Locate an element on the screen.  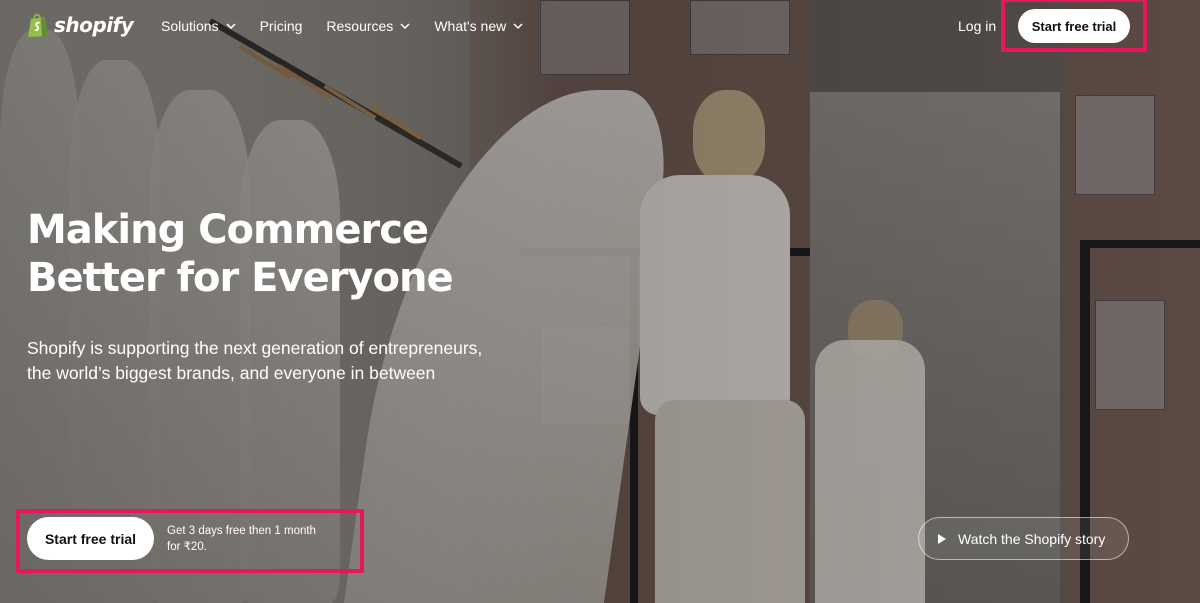
shopify-logo: shopify is located at coordinates (80, 25).